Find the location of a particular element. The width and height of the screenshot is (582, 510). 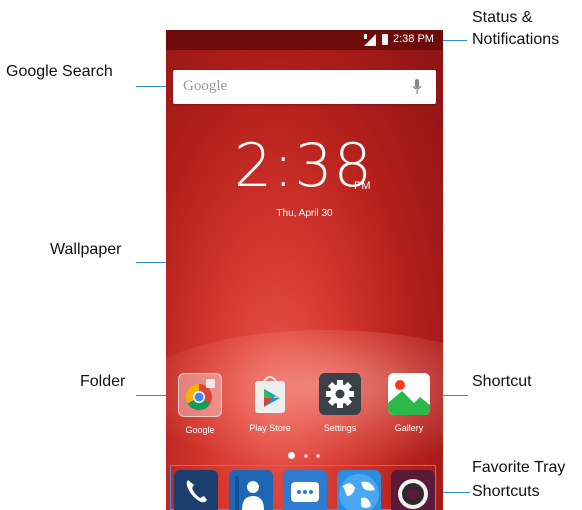

gallery-label: Gallery is located at coordinates (409, 428).